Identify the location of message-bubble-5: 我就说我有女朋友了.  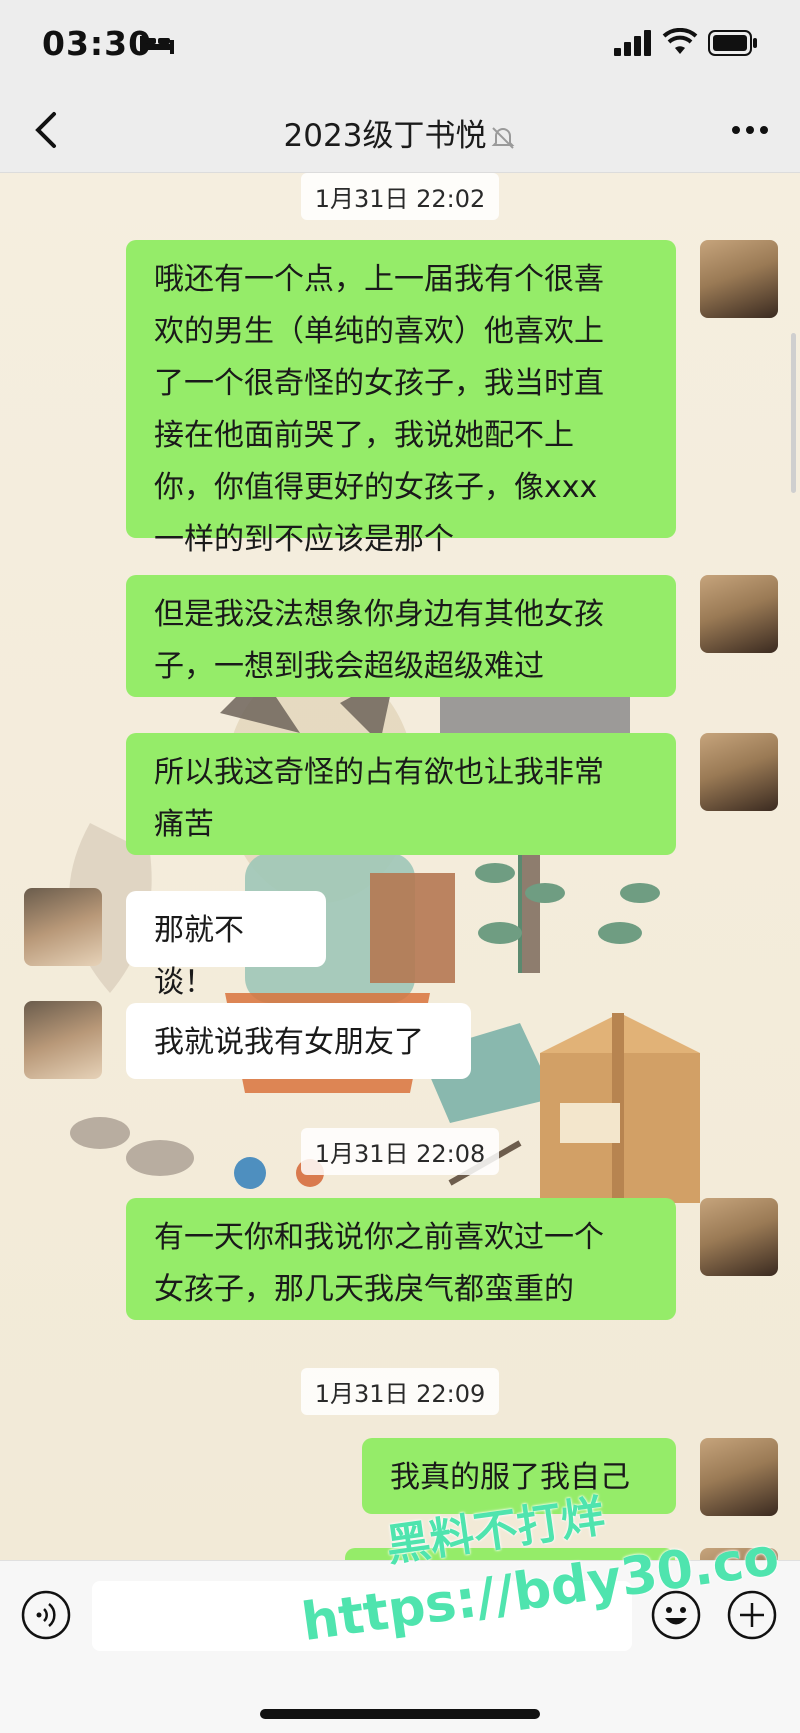
(298, 1041).